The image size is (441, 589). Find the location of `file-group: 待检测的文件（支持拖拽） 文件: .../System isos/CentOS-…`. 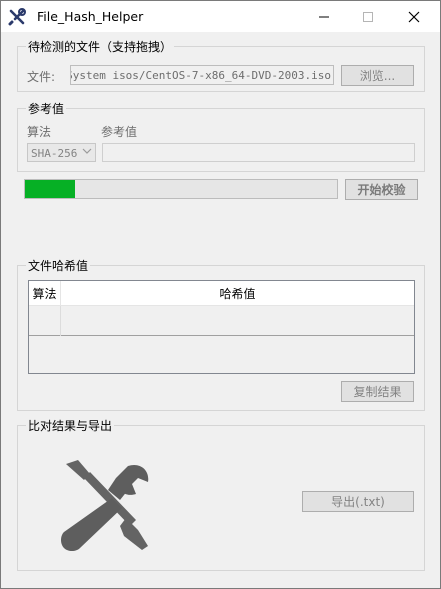

file-group: 待检测的文件（支持拖拽） 文件: .../System isos/CentOS-… is located at coordinates (221, 65).